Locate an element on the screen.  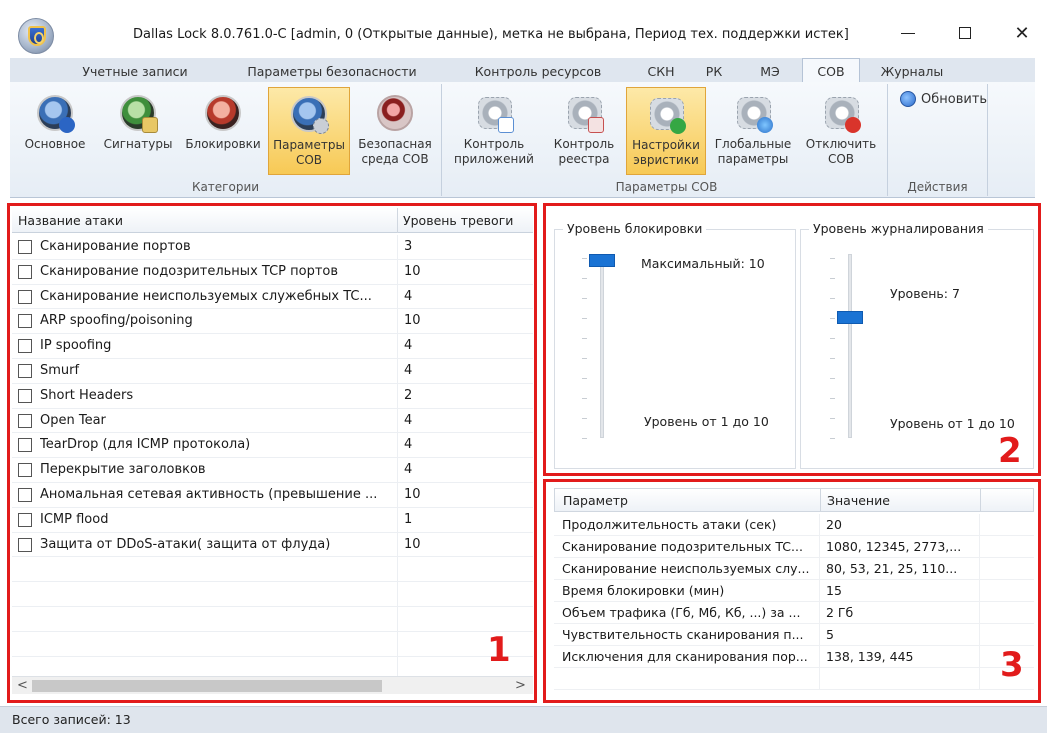
close-button: ✕ is located at coordinates (1022, 33).